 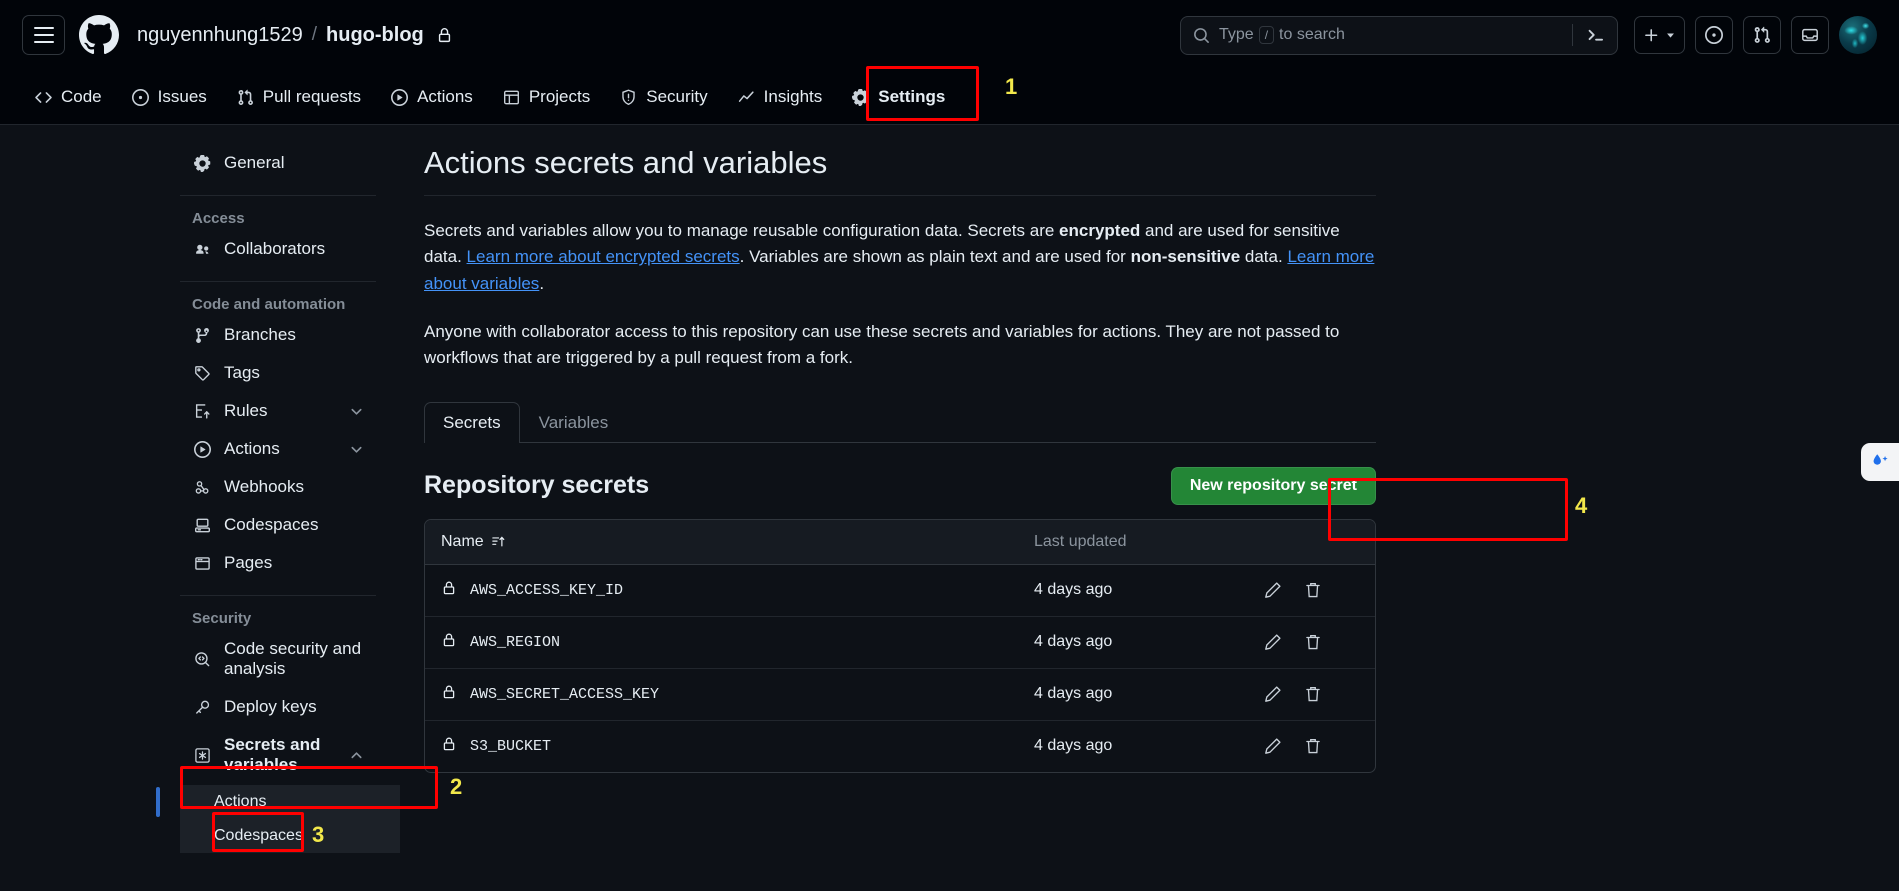 I want to click on tab-secrets: Secrets, so click(x=472, y=422).